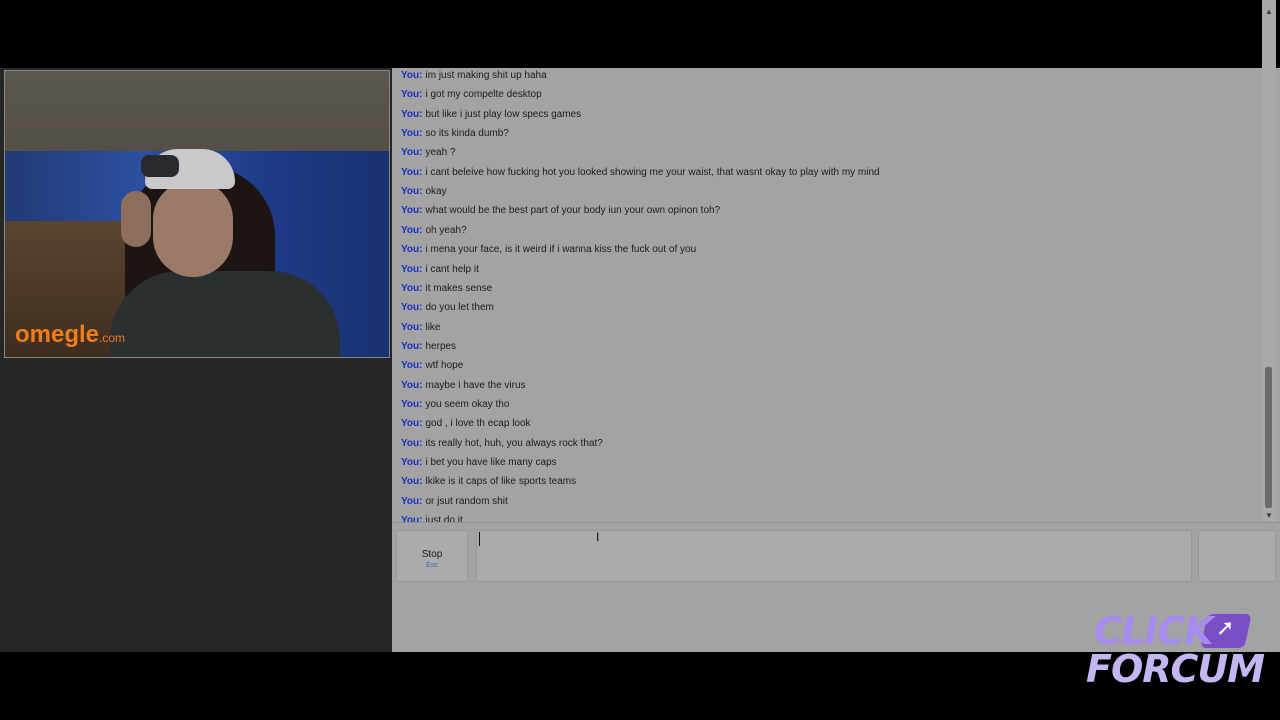 The image size is (1280, 720). I want to click on chat-message: You: i bet you have like many caps, so click(479, 463).